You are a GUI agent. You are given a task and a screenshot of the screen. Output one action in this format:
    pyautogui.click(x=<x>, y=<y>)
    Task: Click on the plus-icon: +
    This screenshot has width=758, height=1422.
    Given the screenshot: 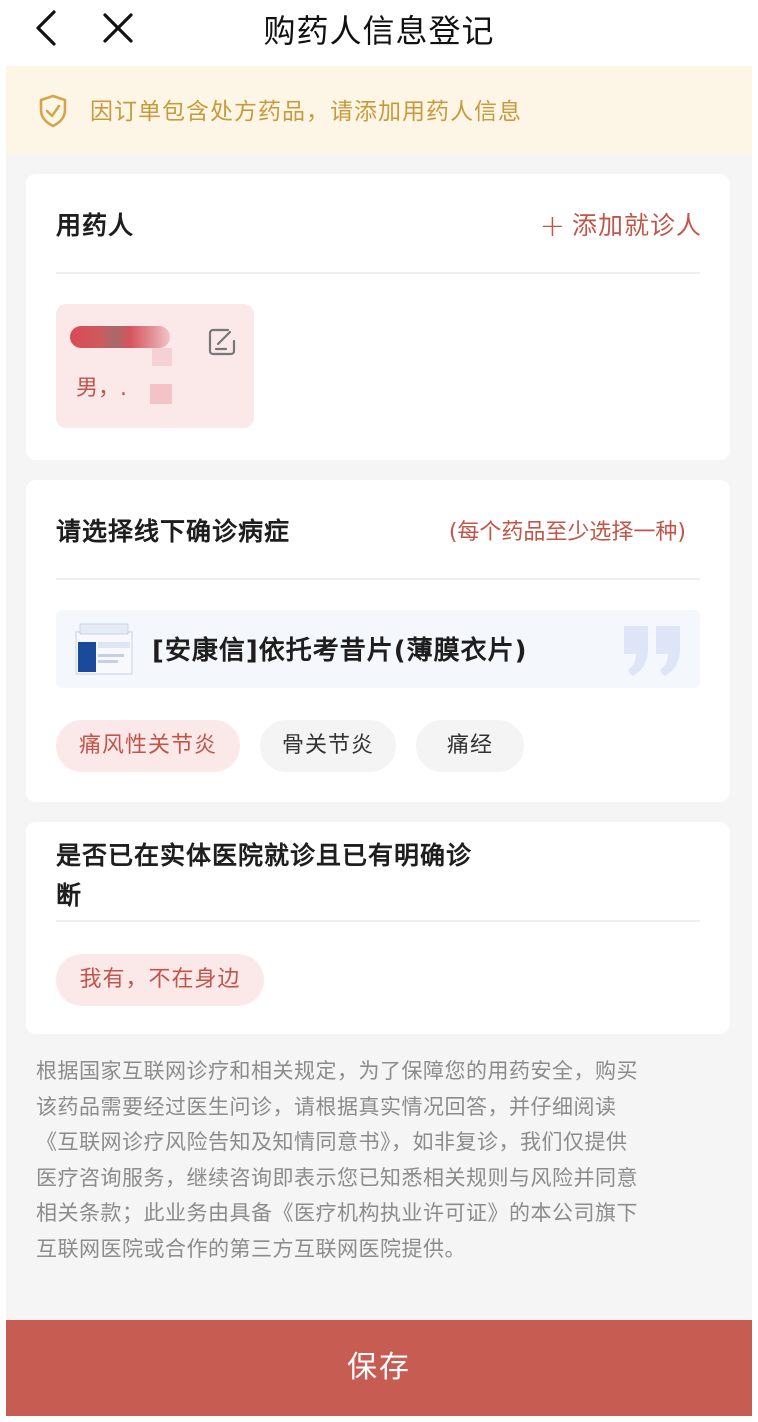 What is the action you would take?
    pyautogui.click(x=552, y=226)
    